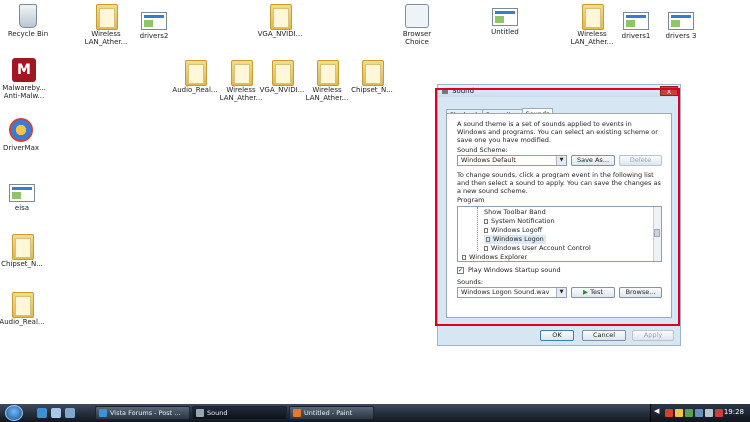 Image resolution: width=750 pixels, height=422 pixels. Describe the element at coordinates (557, 335) in the screenshot. I see `ok-button: OK` at that location.